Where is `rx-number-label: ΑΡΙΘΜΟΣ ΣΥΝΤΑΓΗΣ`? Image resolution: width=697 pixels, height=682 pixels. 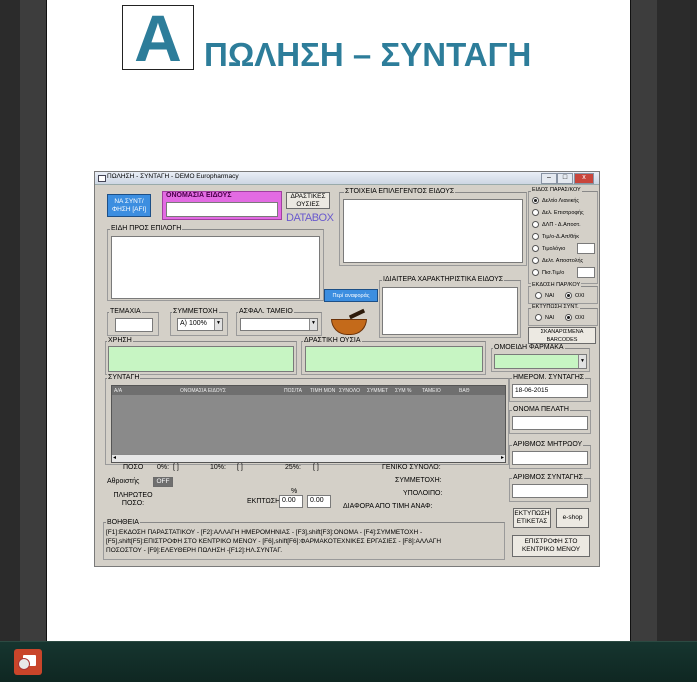 rx-number-label: ΑΡΙΘΜΟΣ ΣΥΝΤΑΓΗΣ is located at coordinates (548, 477).